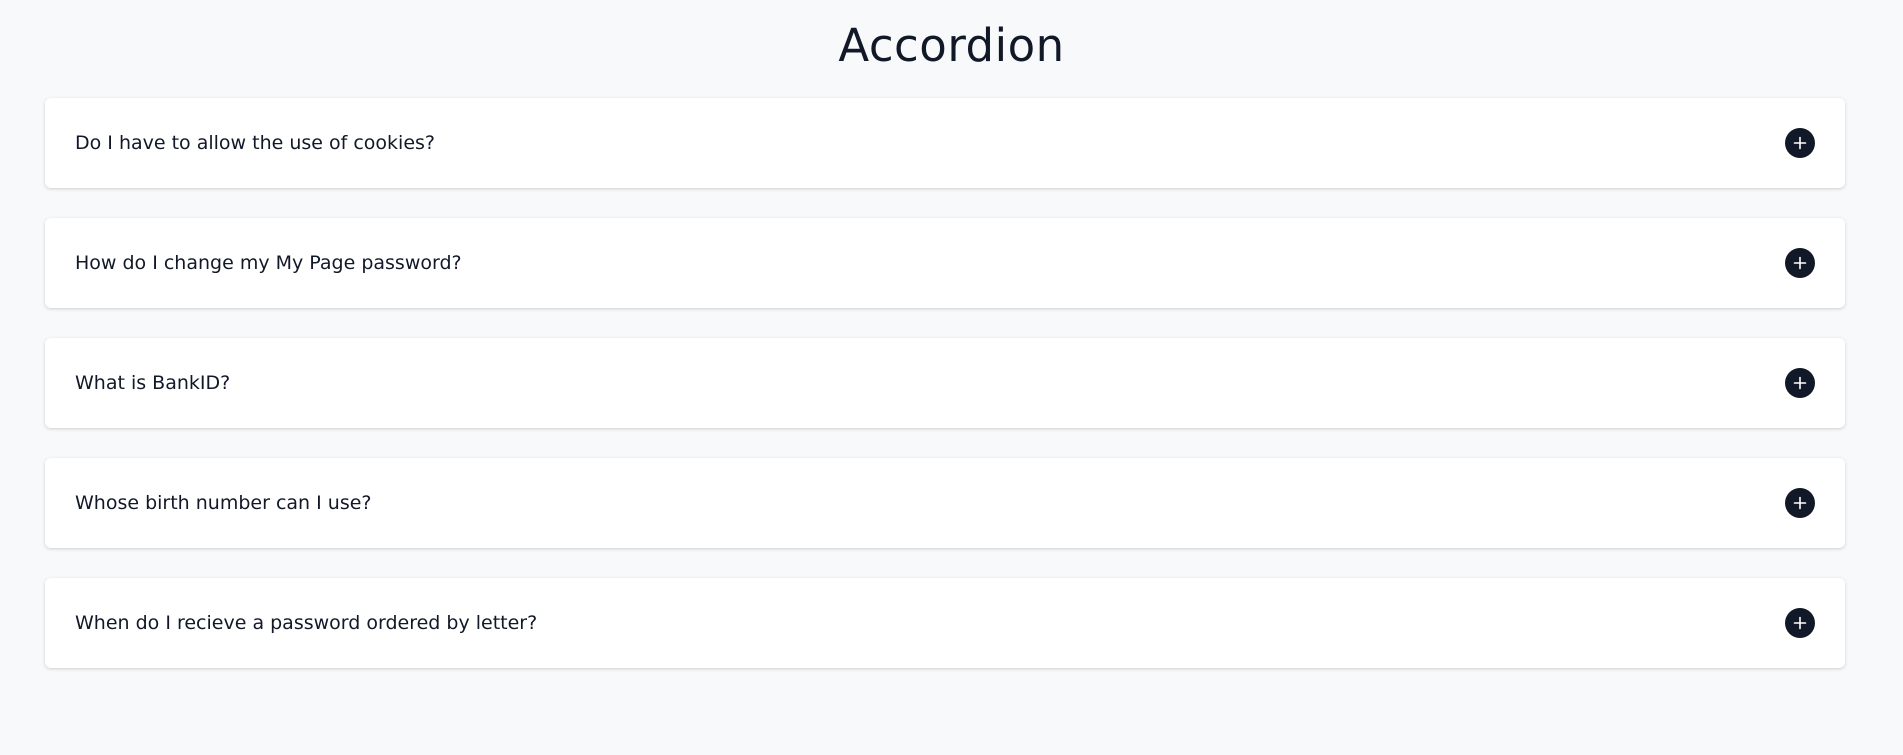 The width and height of the screenshot is (1903, 755). Describe the element at coordinates (951, 45) in the screenshot. I see `page-title: Accordion` at that location.